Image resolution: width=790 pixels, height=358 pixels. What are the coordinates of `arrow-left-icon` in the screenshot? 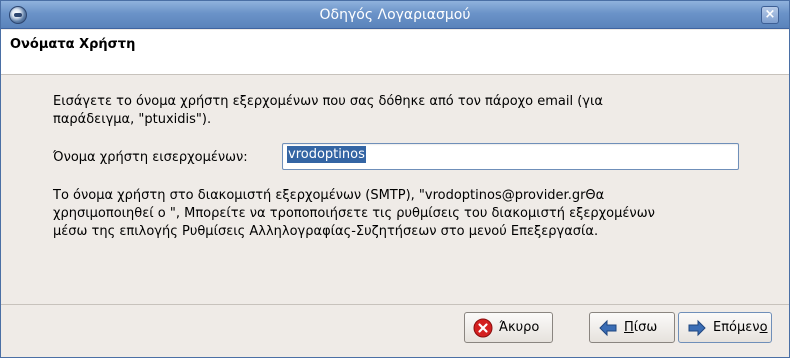 It's located at (608, 327).